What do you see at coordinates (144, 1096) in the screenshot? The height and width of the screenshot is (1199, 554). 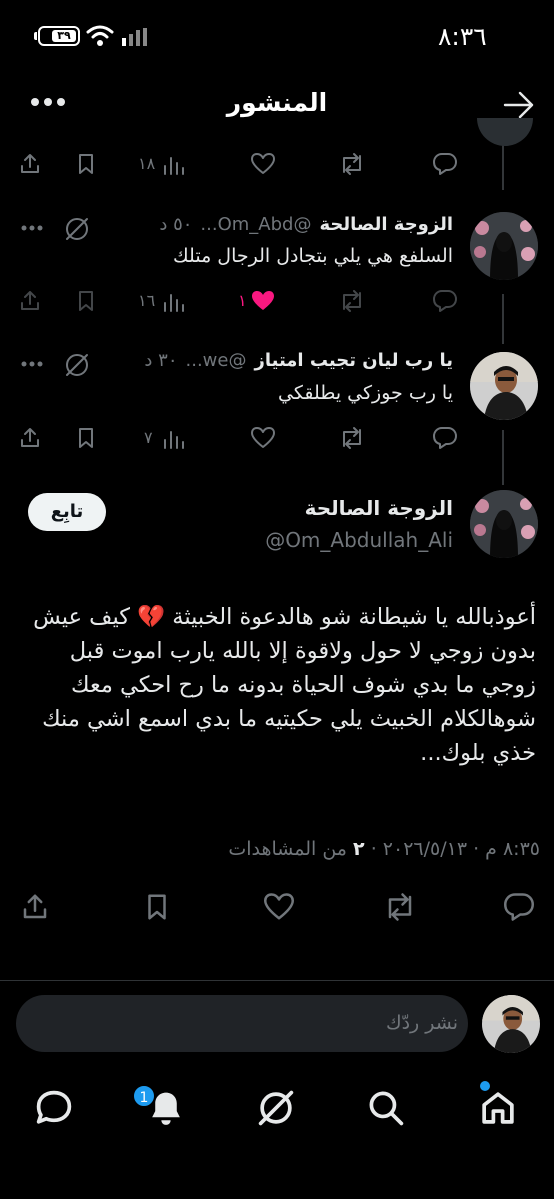 I see `notifications-badge: 1` at bounding box center [144, 1096].